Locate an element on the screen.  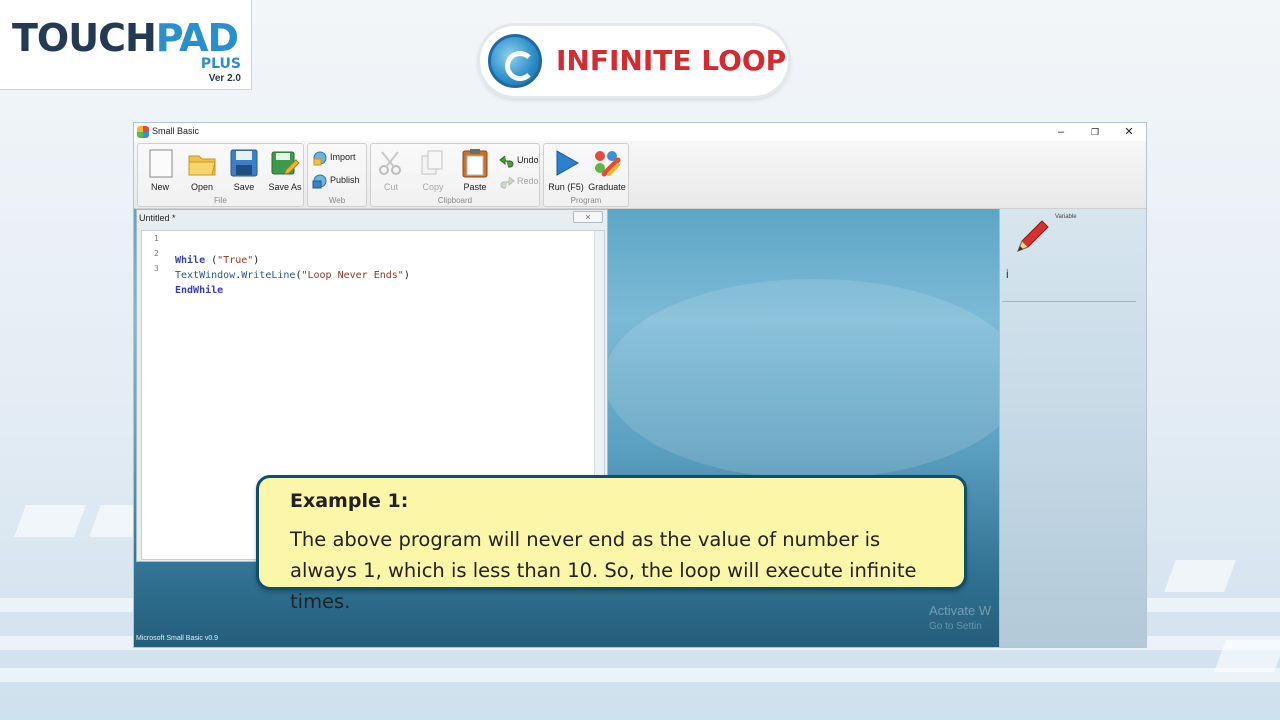
callout-heading: Example 1: is located at coordinates (349, 501).